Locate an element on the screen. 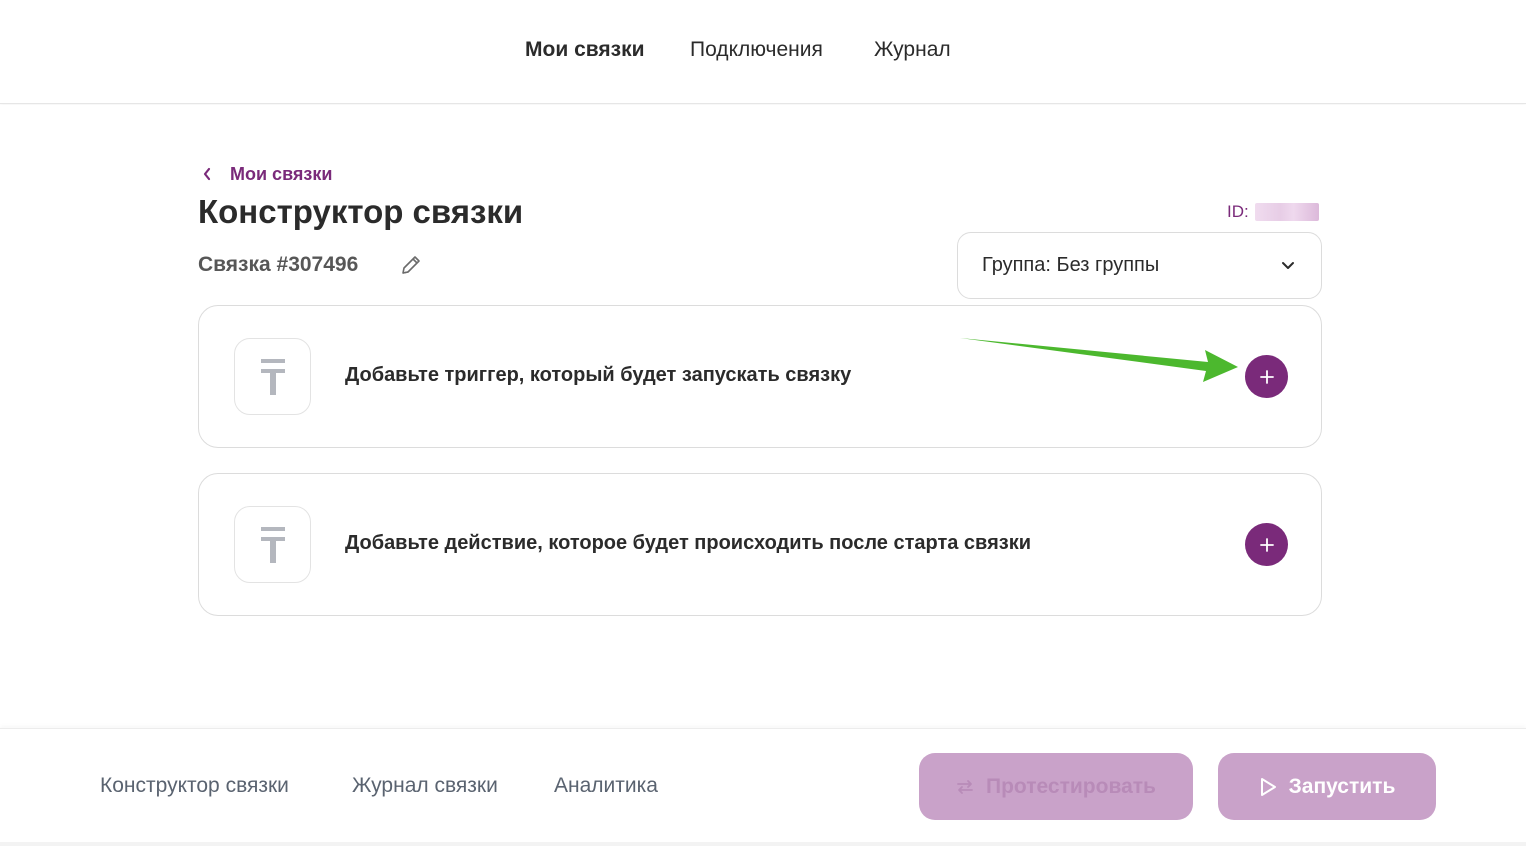 The image size is (1526, 846). group-select: Группа: Без группы is located at coordinates (1139, 265).